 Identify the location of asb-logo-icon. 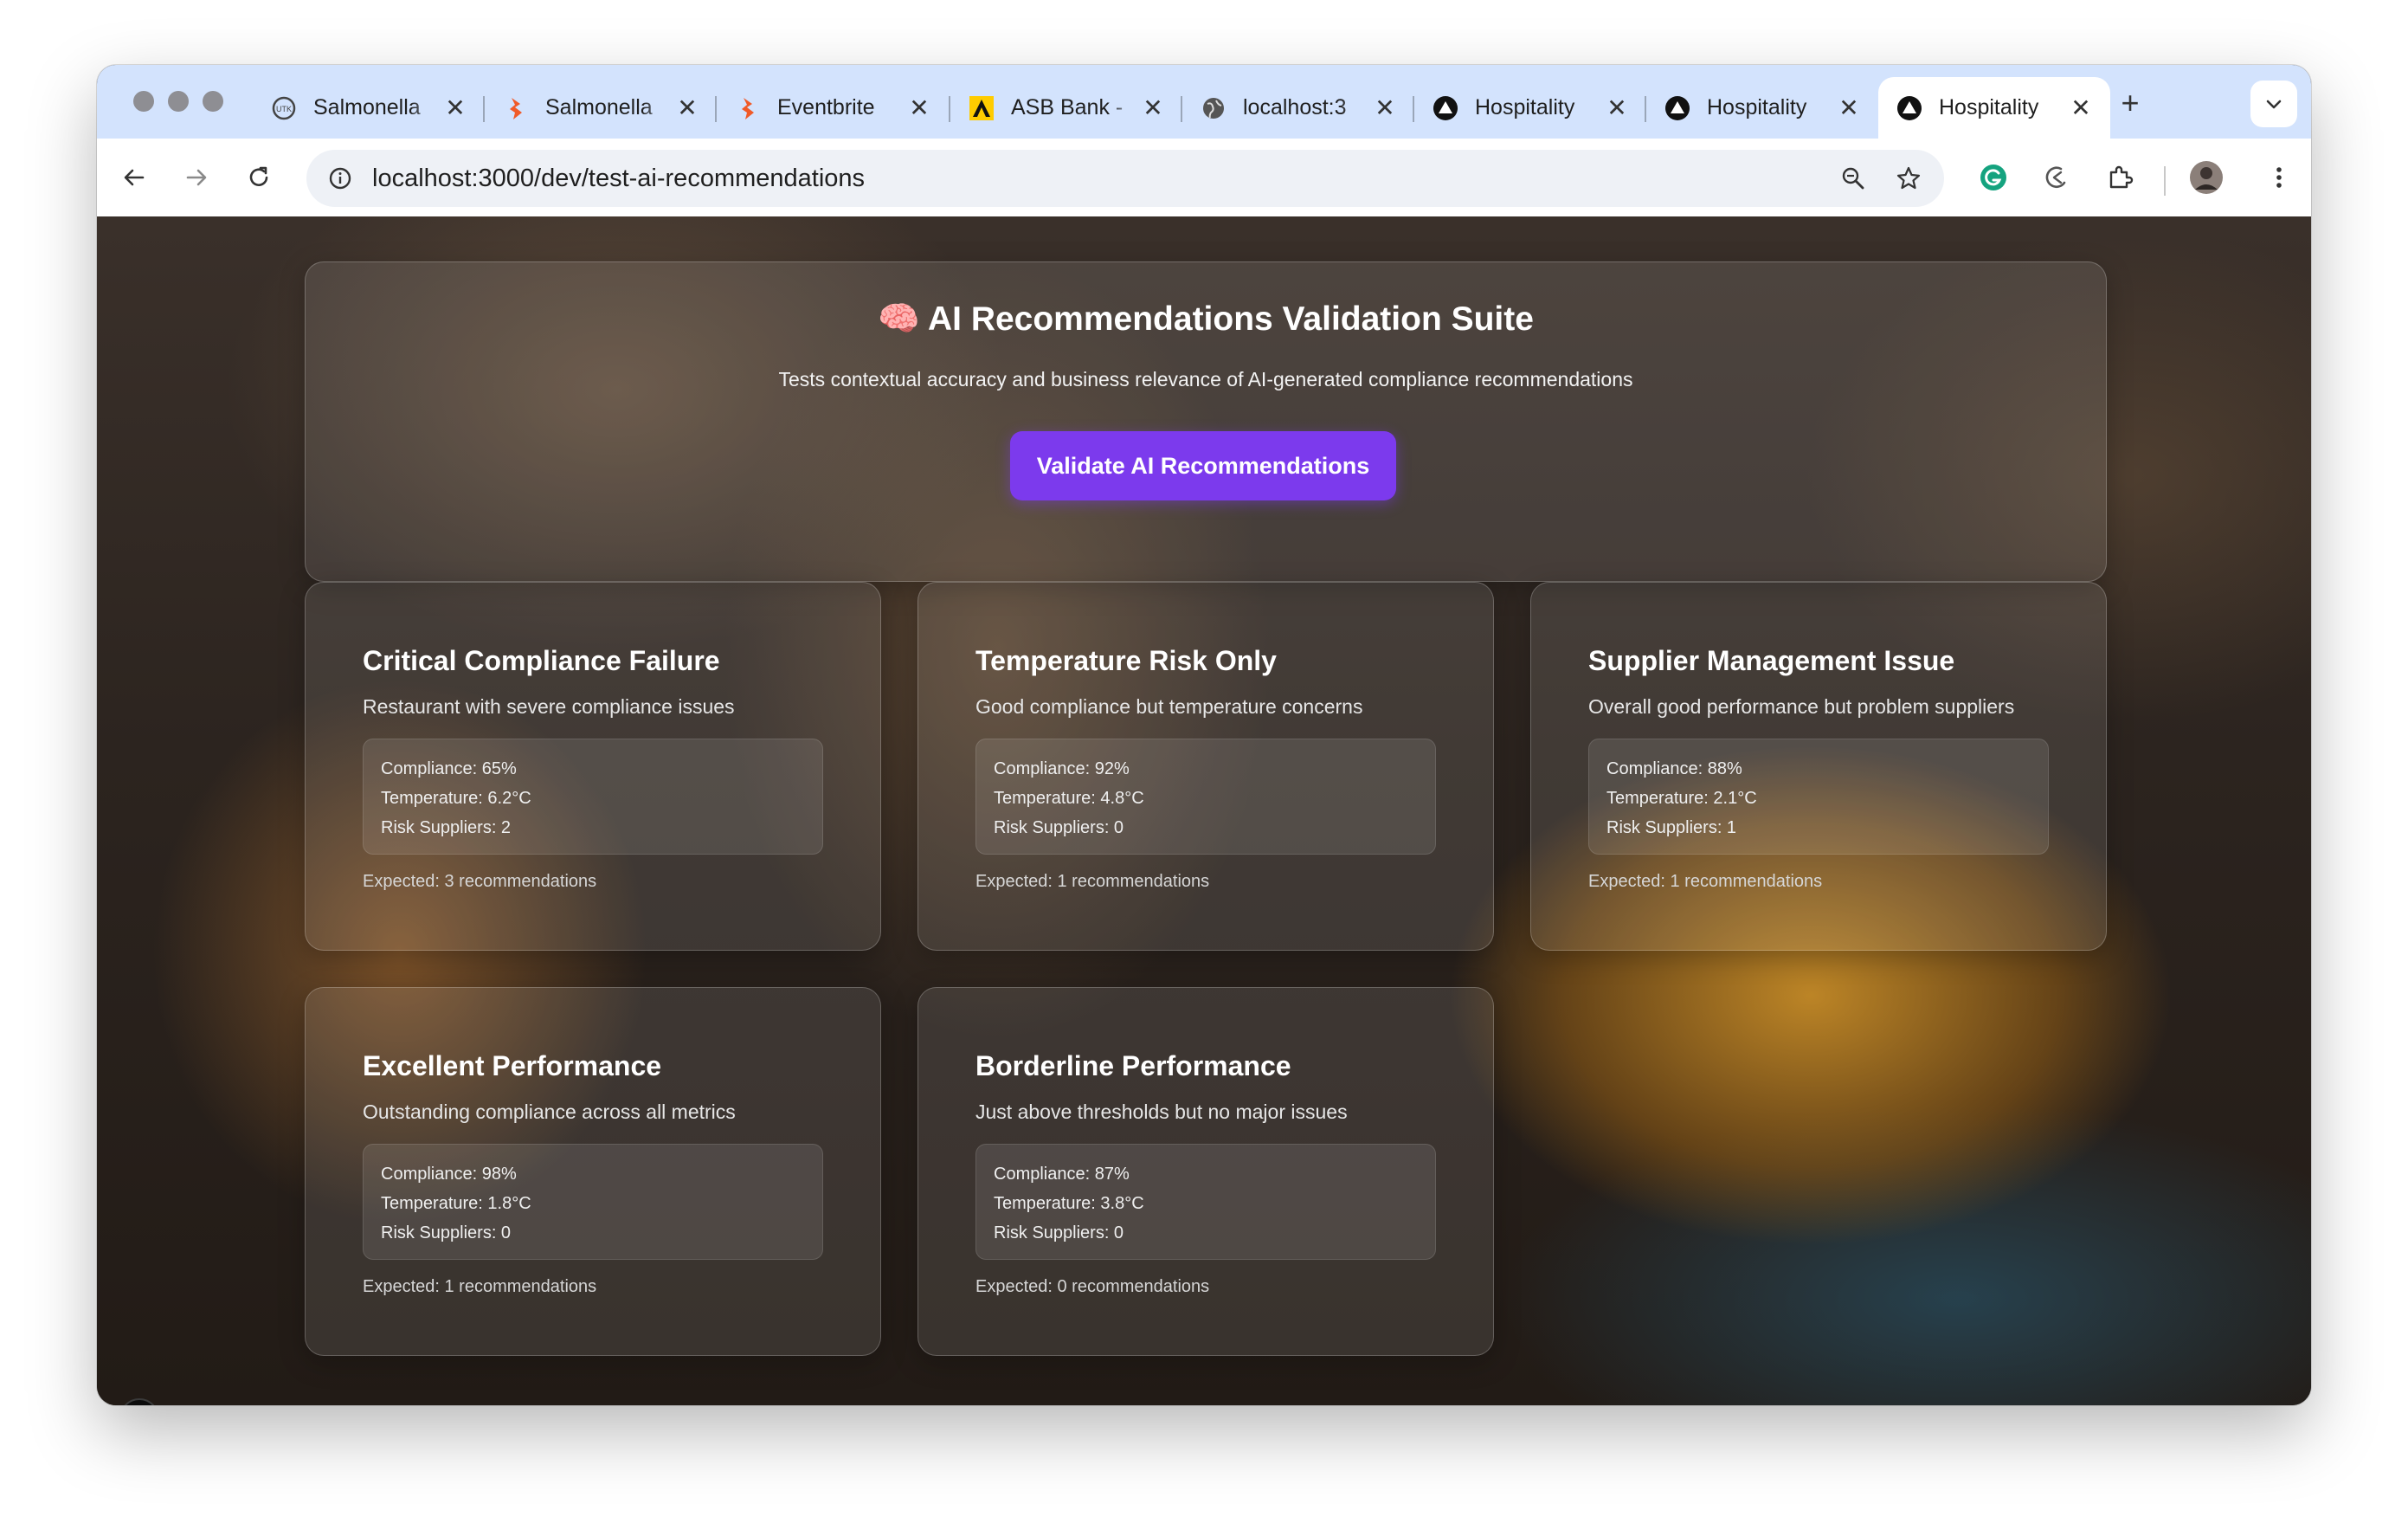
(981, 108).